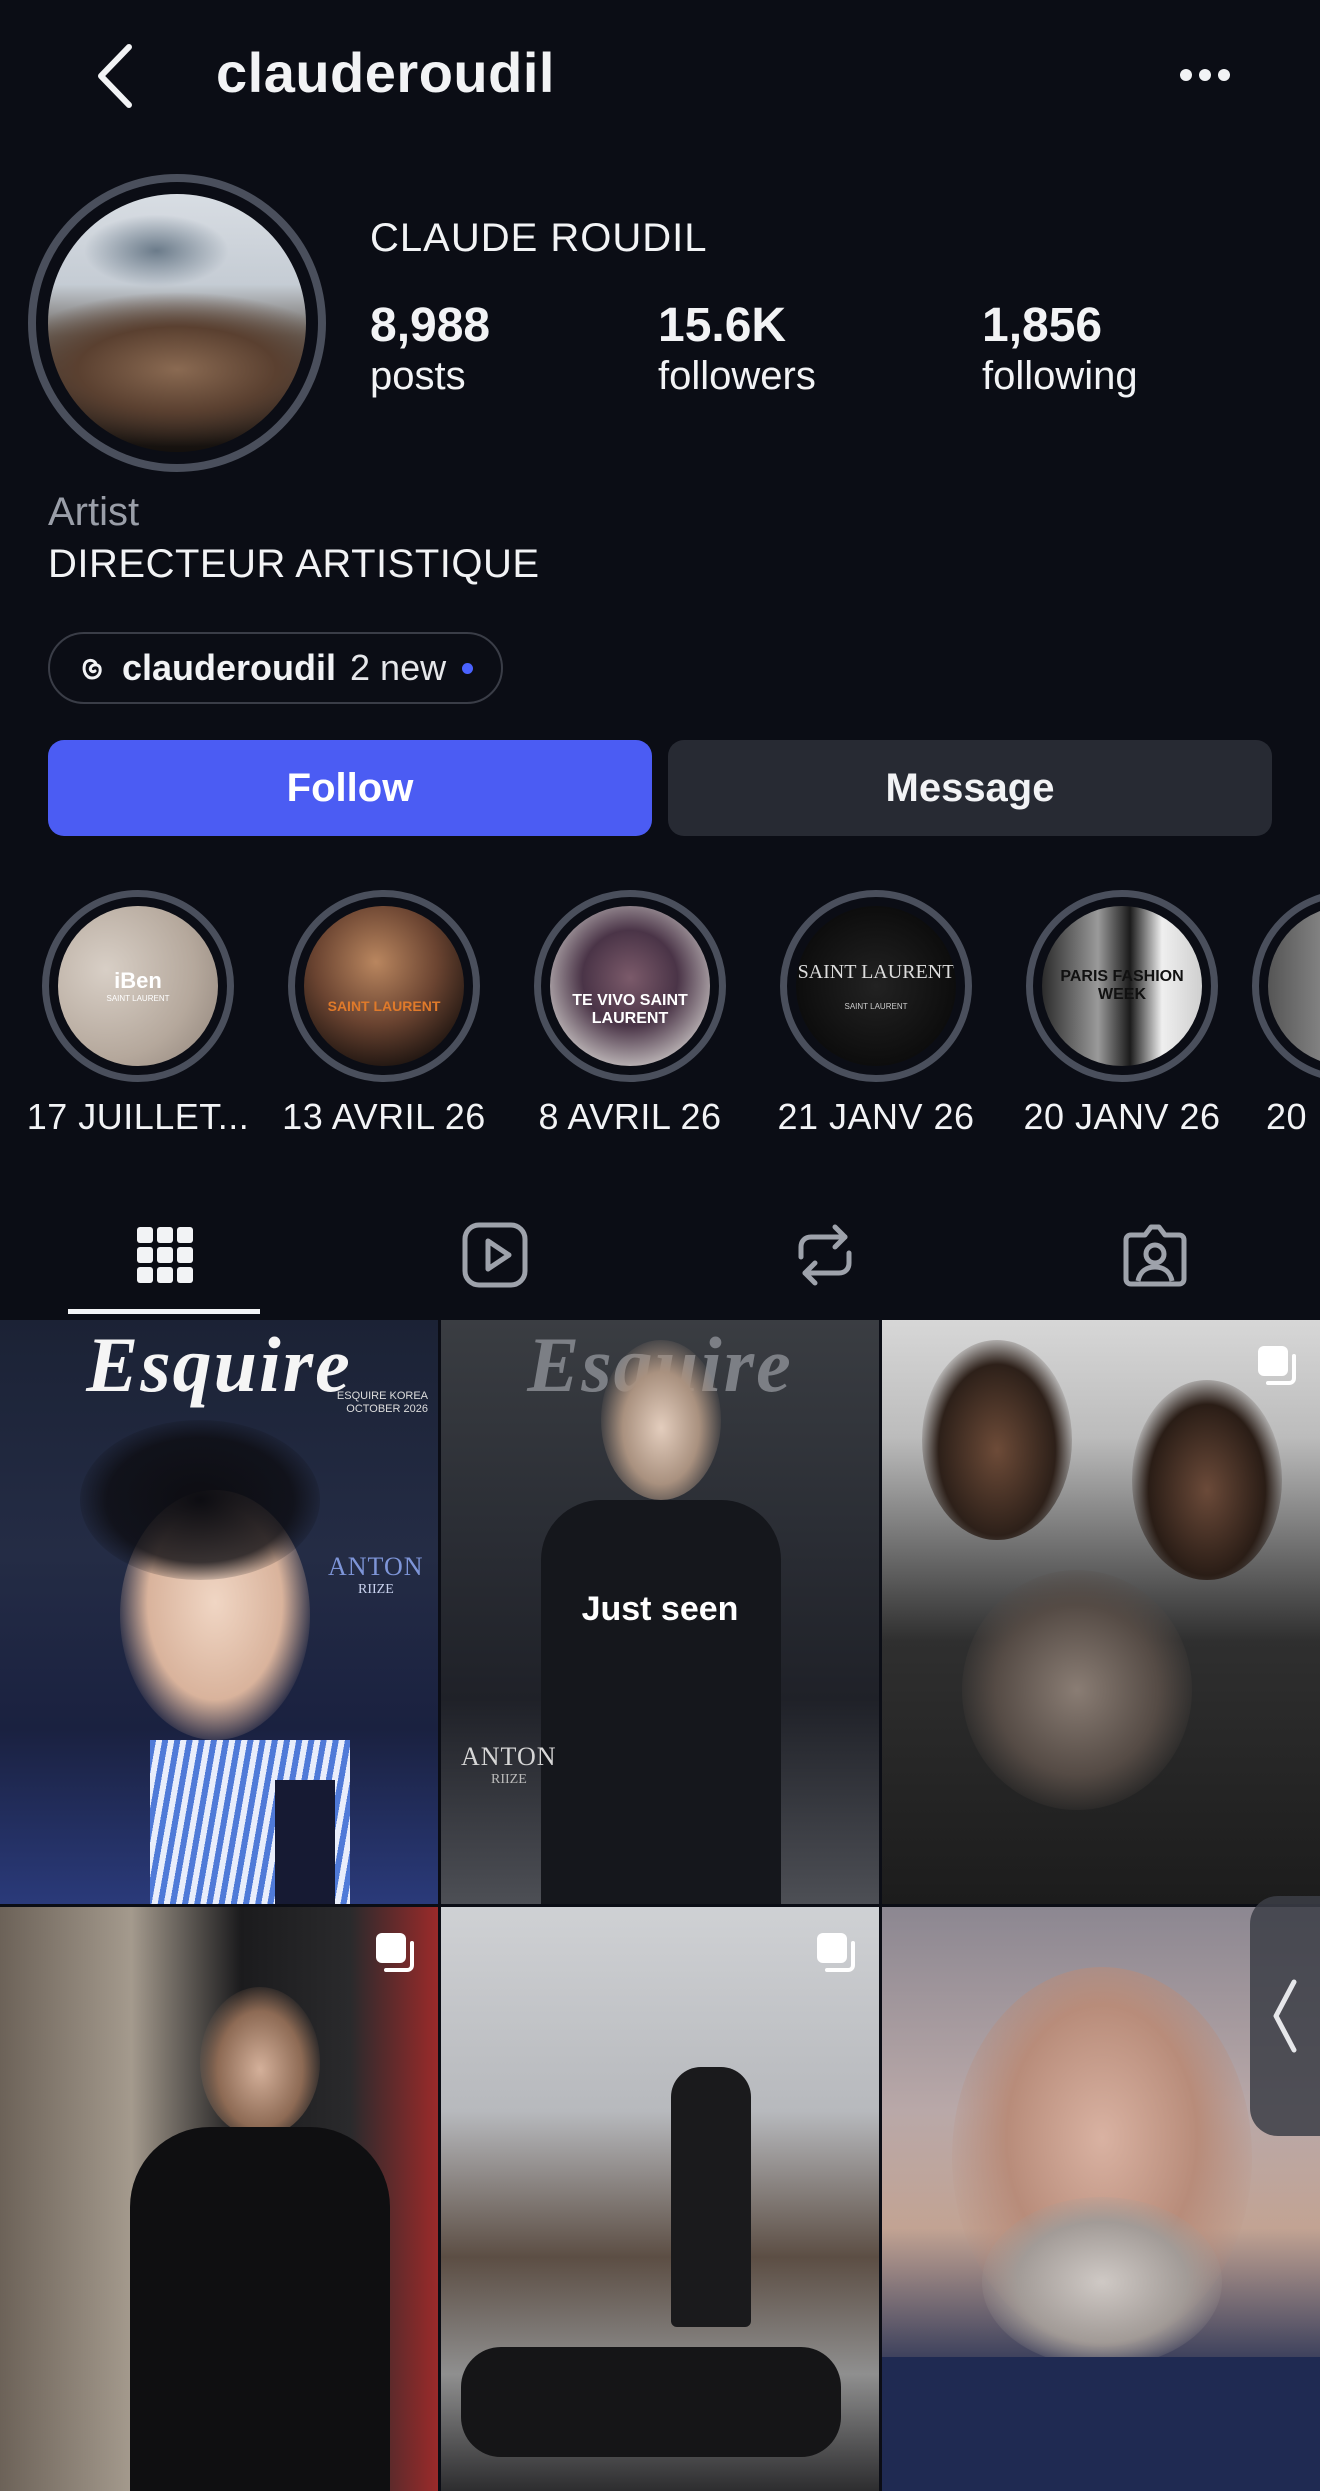 This screenshot has height=2491, width=1320. What do you see at coordinates (737, 375) in the screenshot?
I see `followers-count-label: followers` at bounding box center [737, 375].